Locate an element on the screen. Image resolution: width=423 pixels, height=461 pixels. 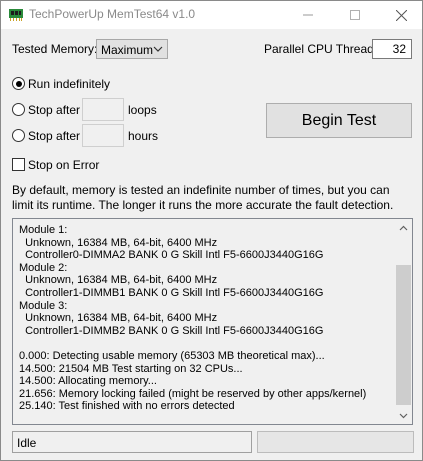
run-indefinitely-label: Run indefinitely is located at coordinates (69, 84).